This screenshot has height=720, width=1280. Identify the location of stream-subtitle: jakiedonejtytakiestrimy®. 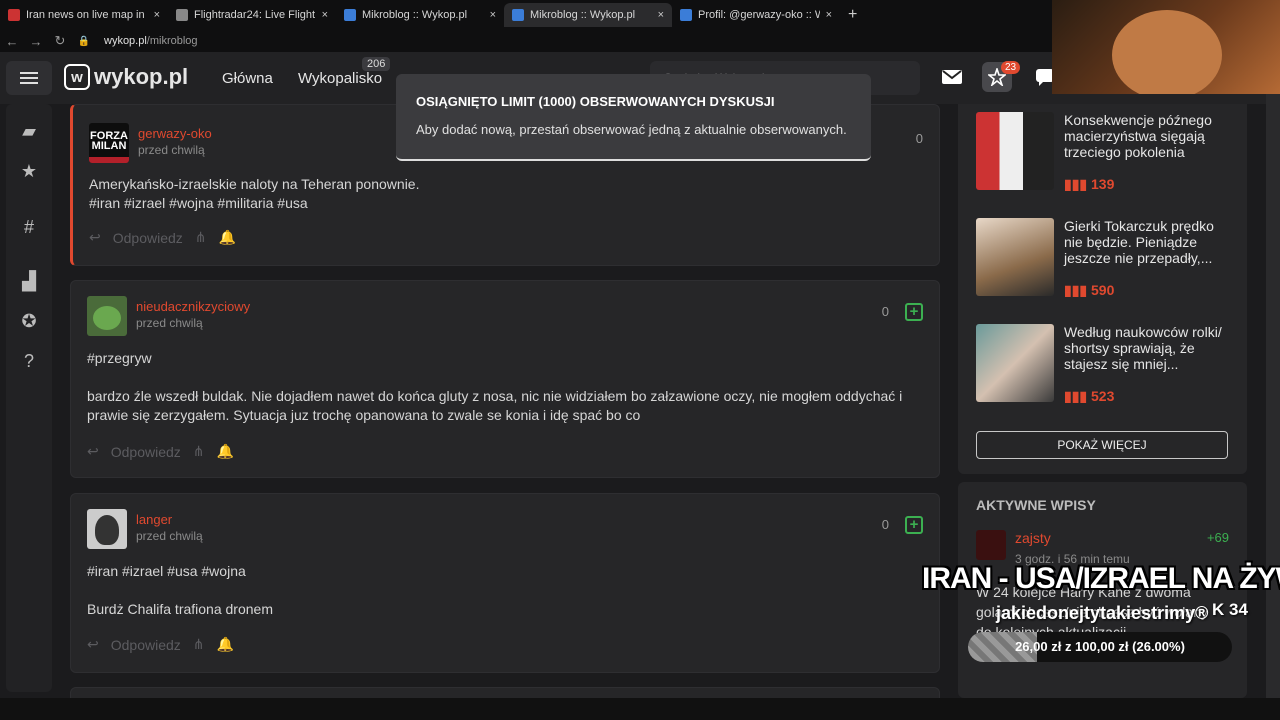
(1102, 613).